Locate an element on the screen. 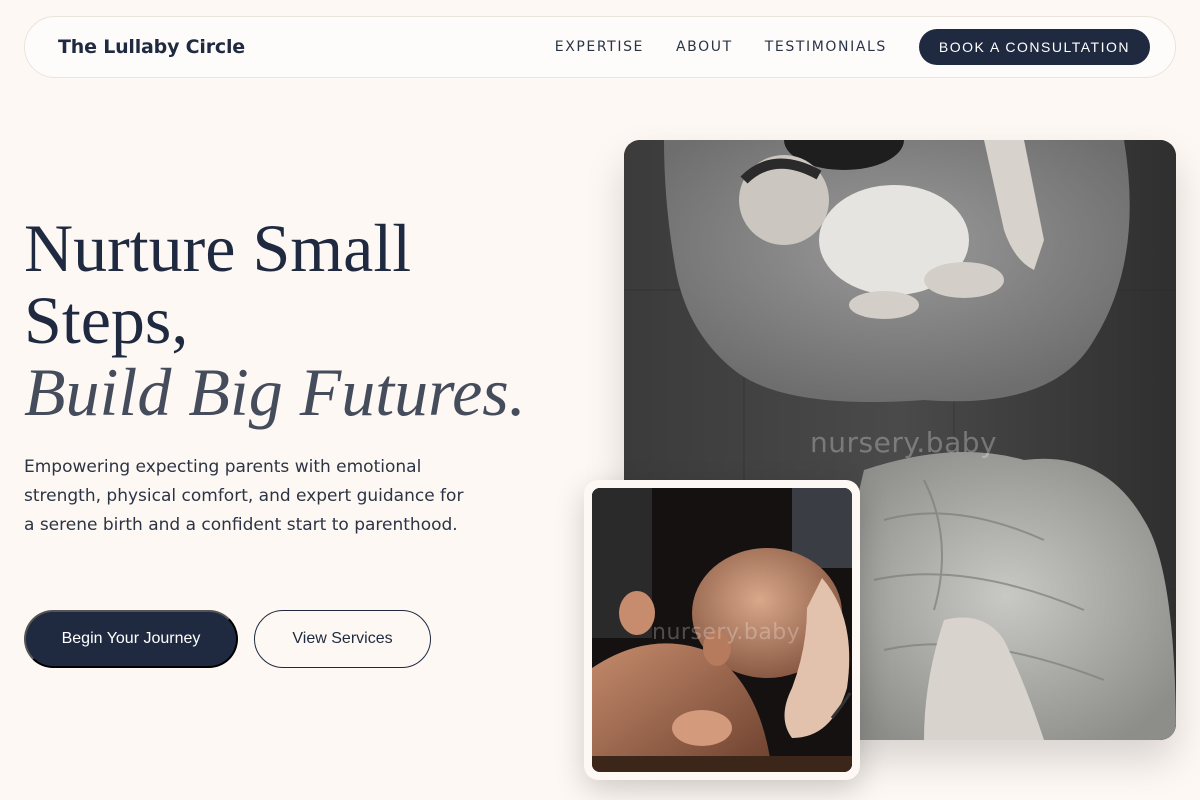 This screenshot has height=800, width=1200. newborn-held-illustration is located at coordinates (722, 630).